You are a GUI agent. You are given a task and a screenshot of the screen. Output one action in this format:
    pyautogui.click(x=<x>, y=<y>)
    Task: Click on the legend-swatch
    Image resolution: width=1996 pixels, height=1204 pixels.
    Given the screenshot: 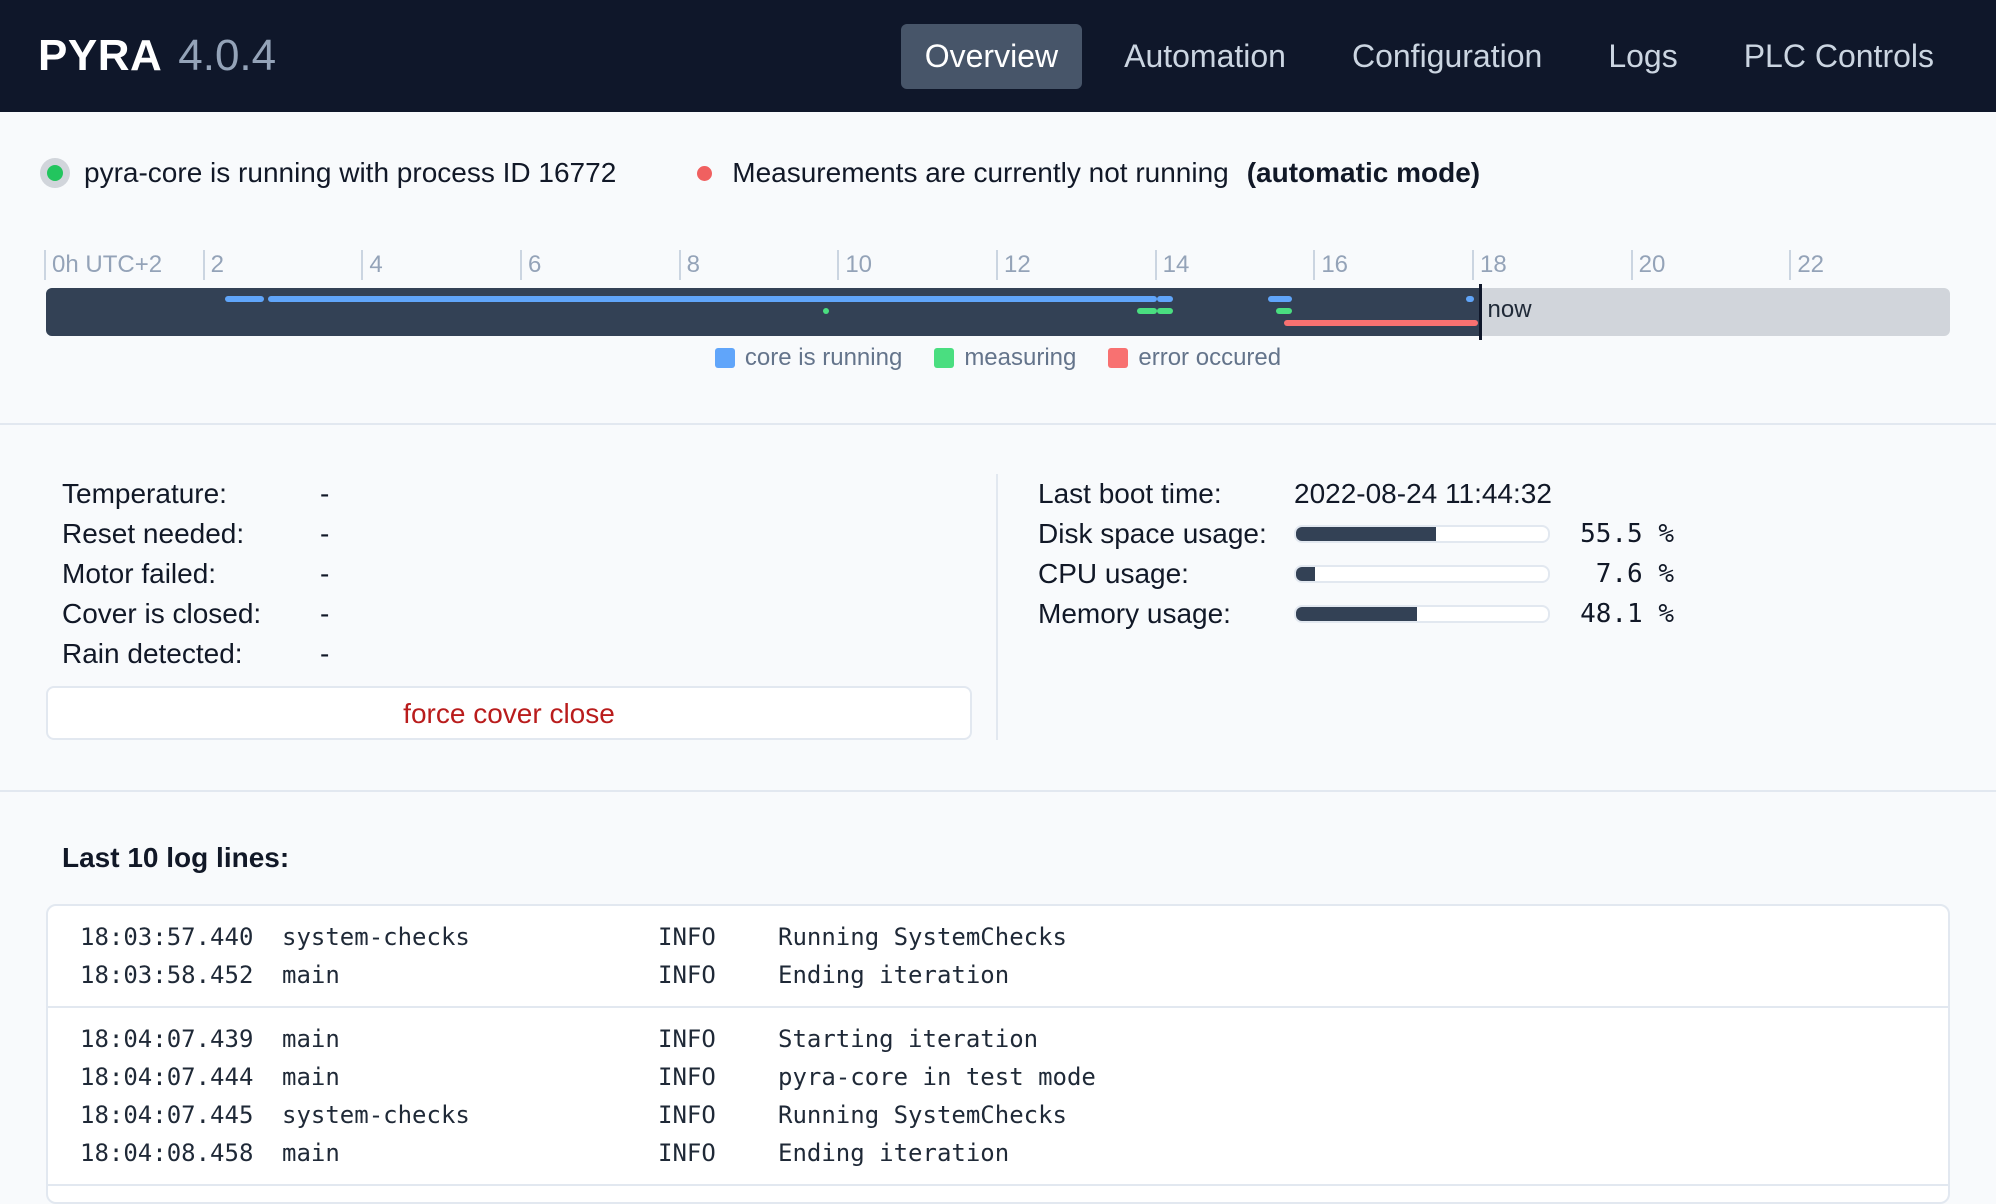 What is the action you would take?
    pyautogui.click(x=944, y=358)
    